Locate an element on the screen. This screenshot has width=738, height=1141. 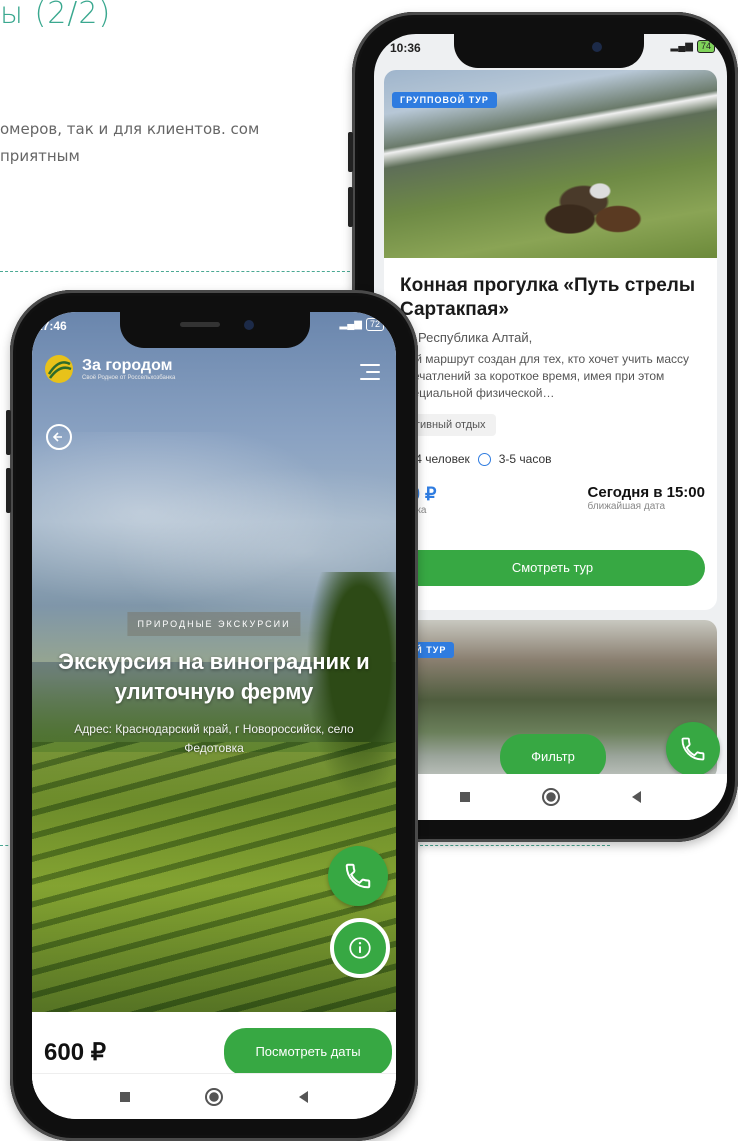
brand-tagline: Своё Родное от Россельхозбанка is located at coordinates (129, 378).